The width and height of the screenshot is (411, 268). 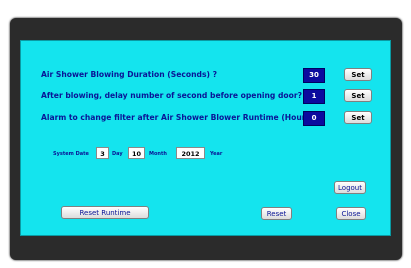 I want to click on blowing-duration-label: Air Shower Blowing Duration (Seconds) ?, so click(x=129, y=74).